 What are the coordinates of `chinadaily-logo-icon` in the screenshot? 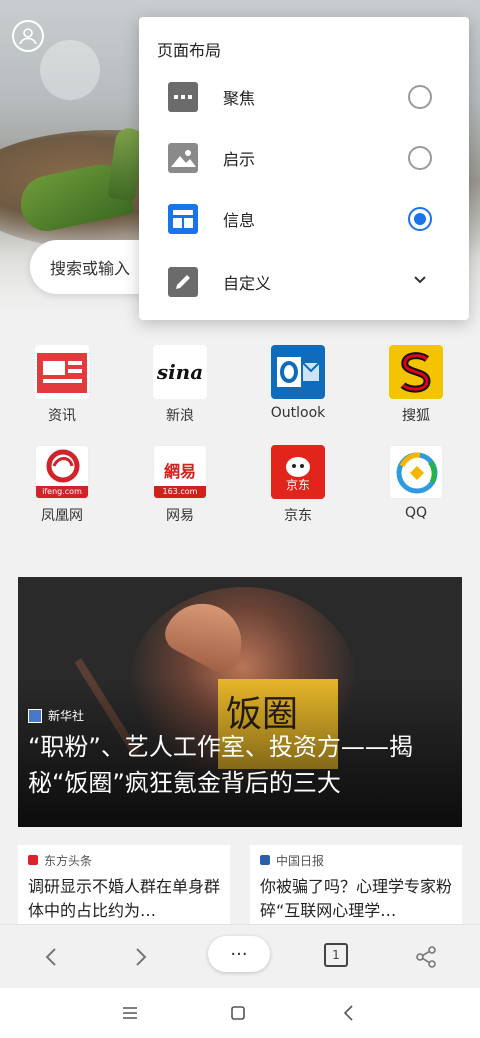 It's located at (265, 860).